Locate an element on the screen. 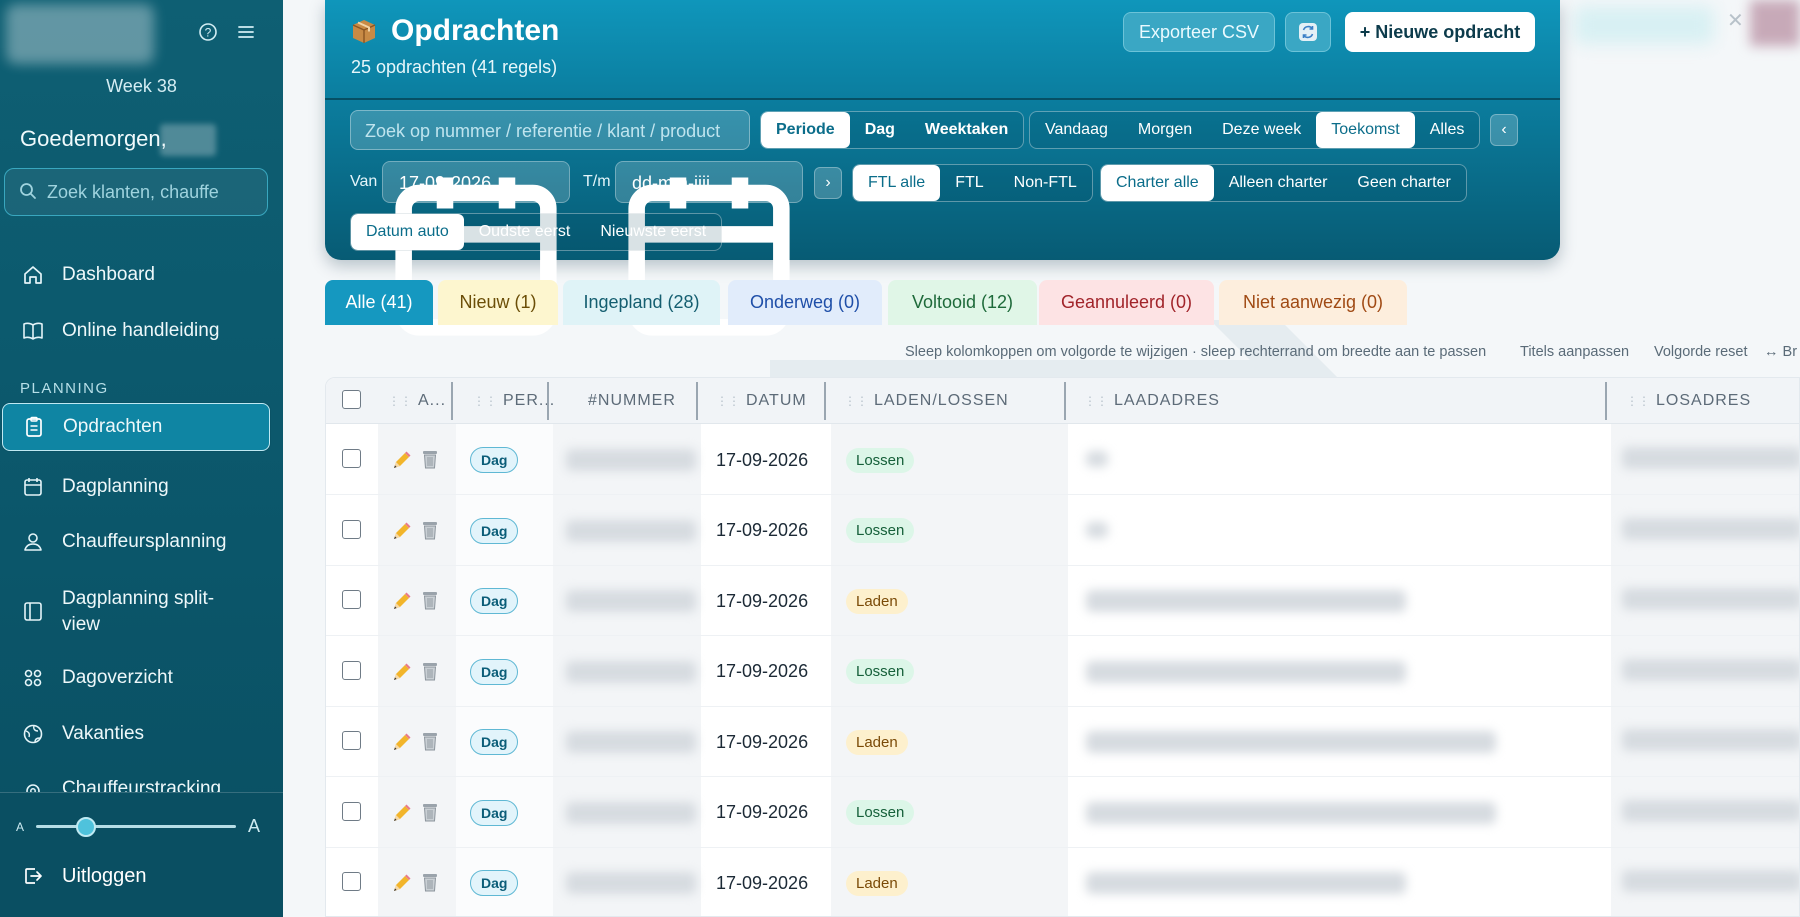  mode-option-periode: Periode is located at coordinates (805, 130).